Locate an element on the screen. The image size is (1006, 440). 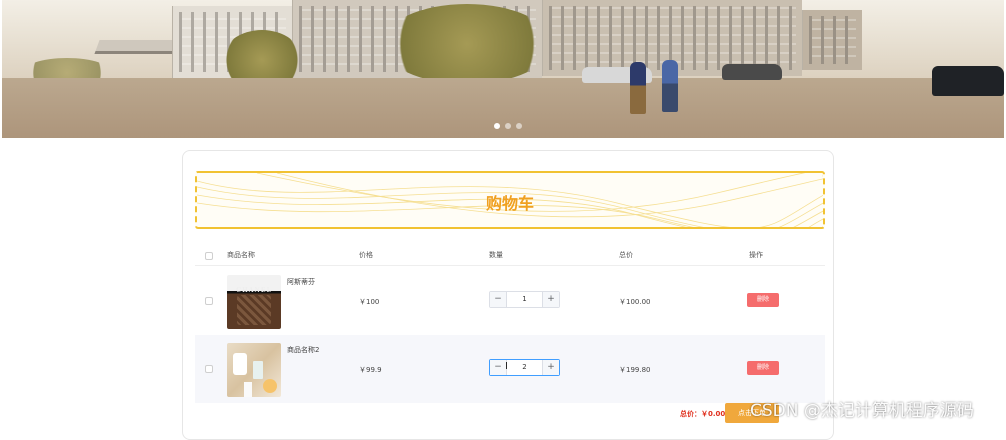
banner-building is located at coordinates (832, 40).